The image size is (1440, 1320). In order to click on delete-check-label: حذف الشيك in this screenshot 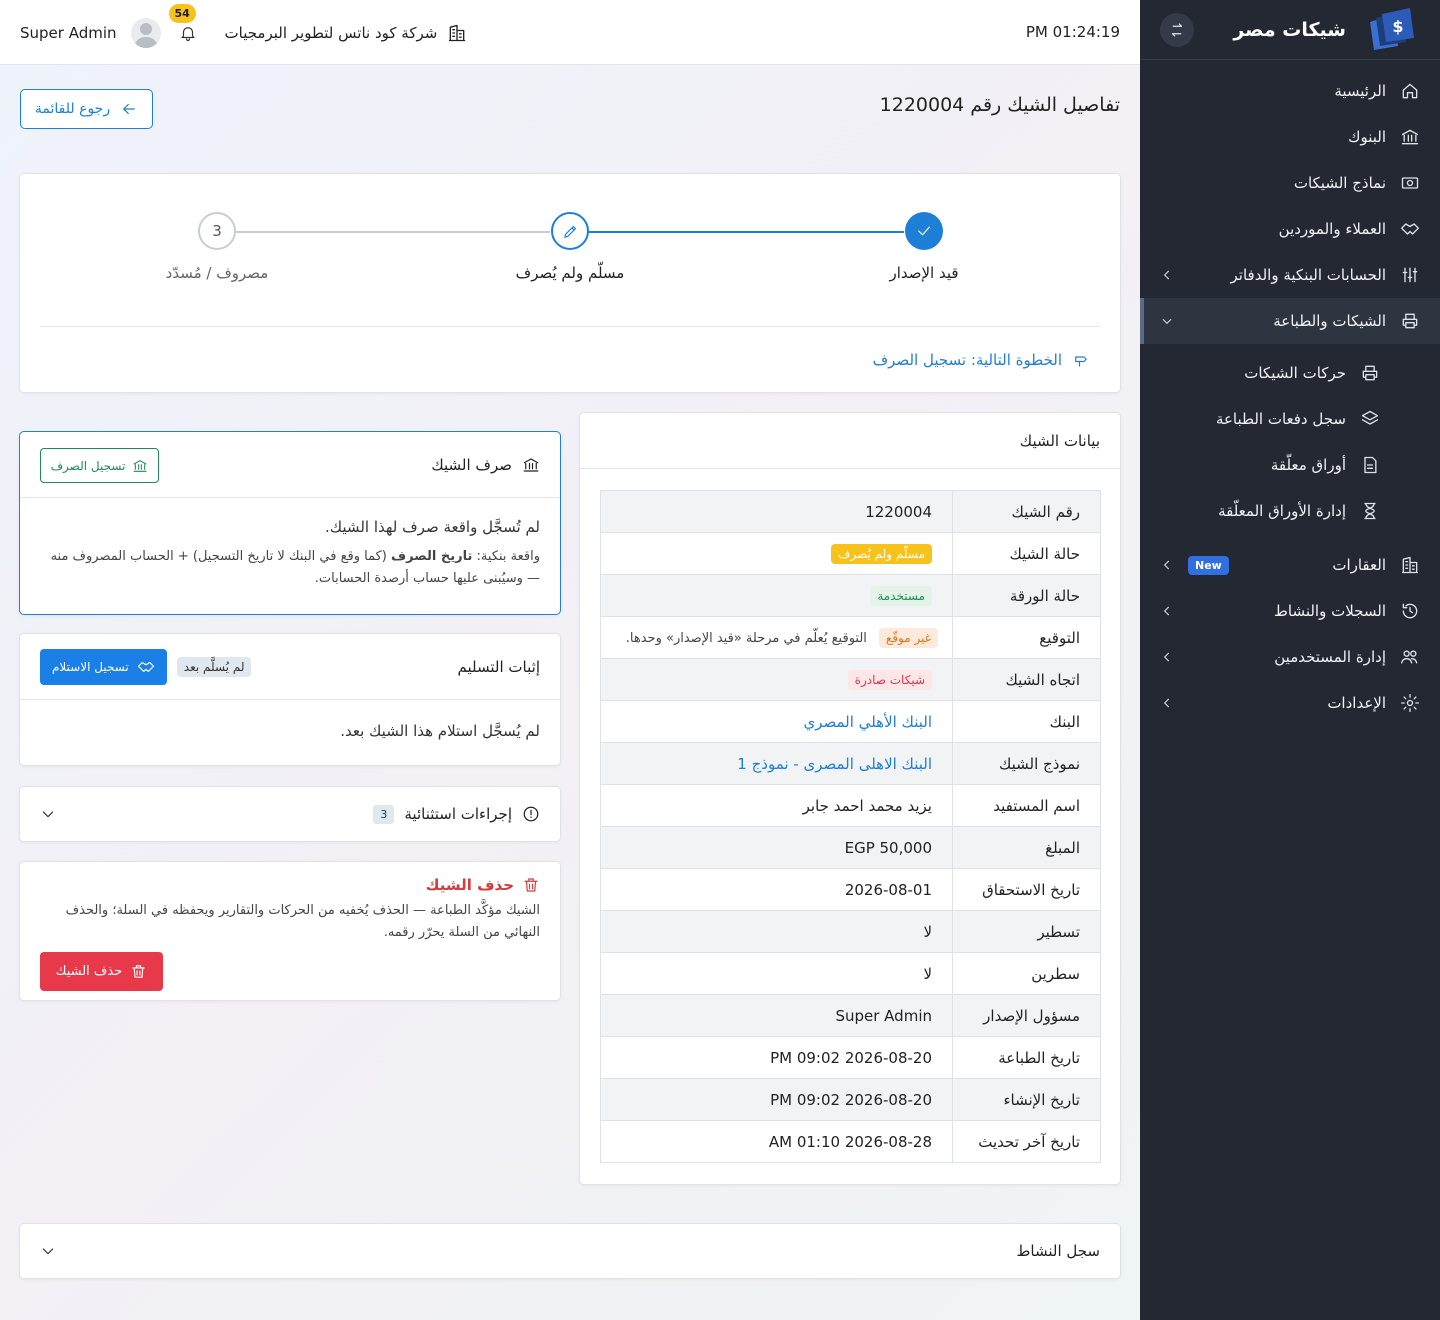, I will do `click(89, 971)`.